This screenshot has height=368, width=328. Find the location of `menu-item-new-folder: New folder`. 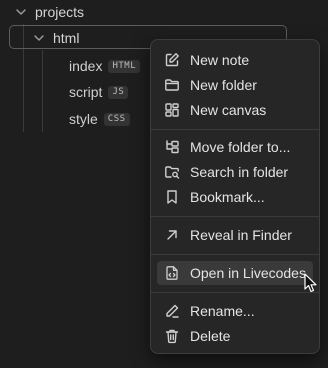

menu-item-new-folder: New folder is located at coordinates (235, 85).